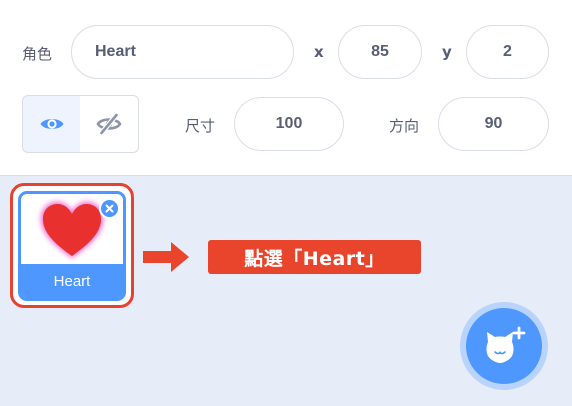 The image size is (572, 406). Describe the element at coordinates (289, 124) in the screenshot. I see `size-field: 100` at that location.